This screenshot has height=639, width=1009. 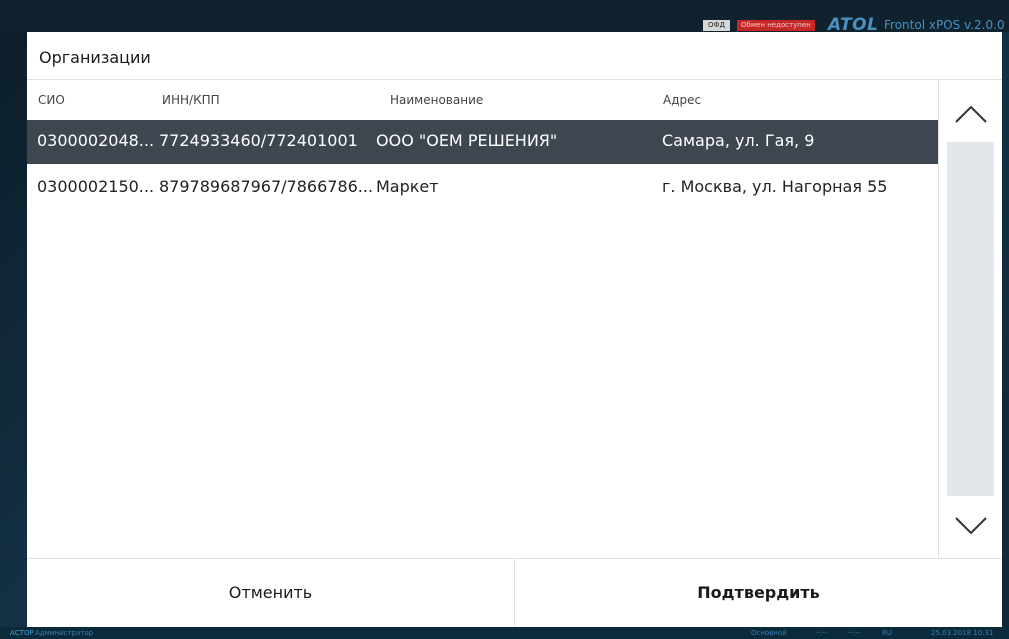 I want to click on chevron-down-icon, so click(x=970, y=526).